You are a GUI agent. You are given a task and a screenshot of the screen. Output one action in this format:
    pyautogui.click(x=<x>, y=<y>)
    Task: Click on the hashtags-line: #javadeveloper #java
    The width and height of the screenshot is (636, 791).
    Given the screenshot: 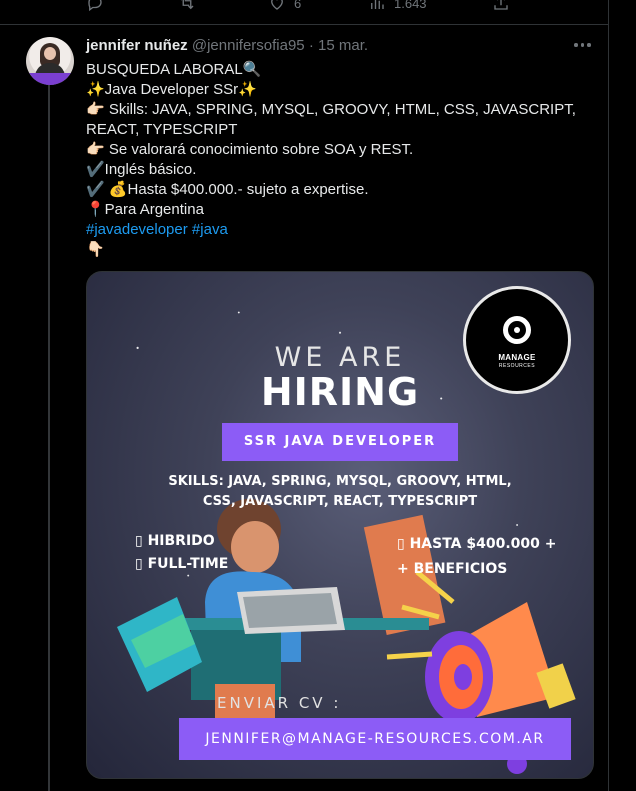 What is the action you would take?
    pyautogui.click(x=336, y=230)
    